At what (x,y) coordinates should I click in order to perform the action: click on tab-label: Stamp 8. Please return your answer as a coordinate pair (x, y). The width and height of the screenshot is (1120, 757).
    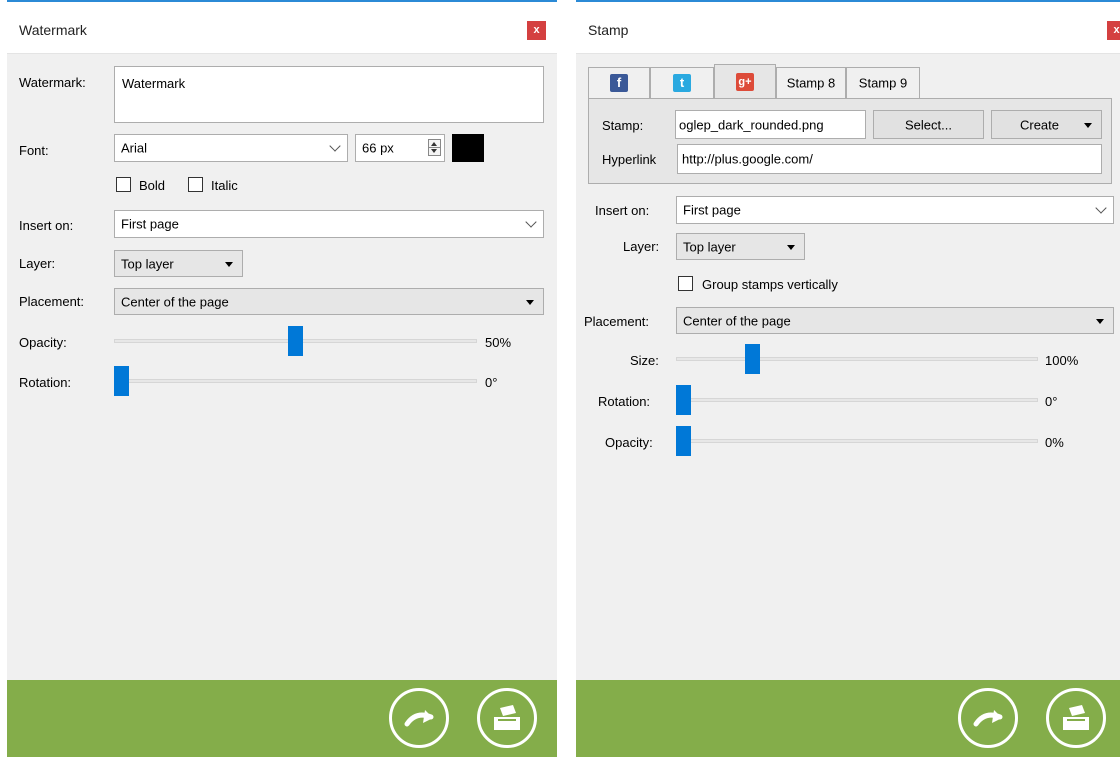
    Looking at the image, I should click on (811, 83).